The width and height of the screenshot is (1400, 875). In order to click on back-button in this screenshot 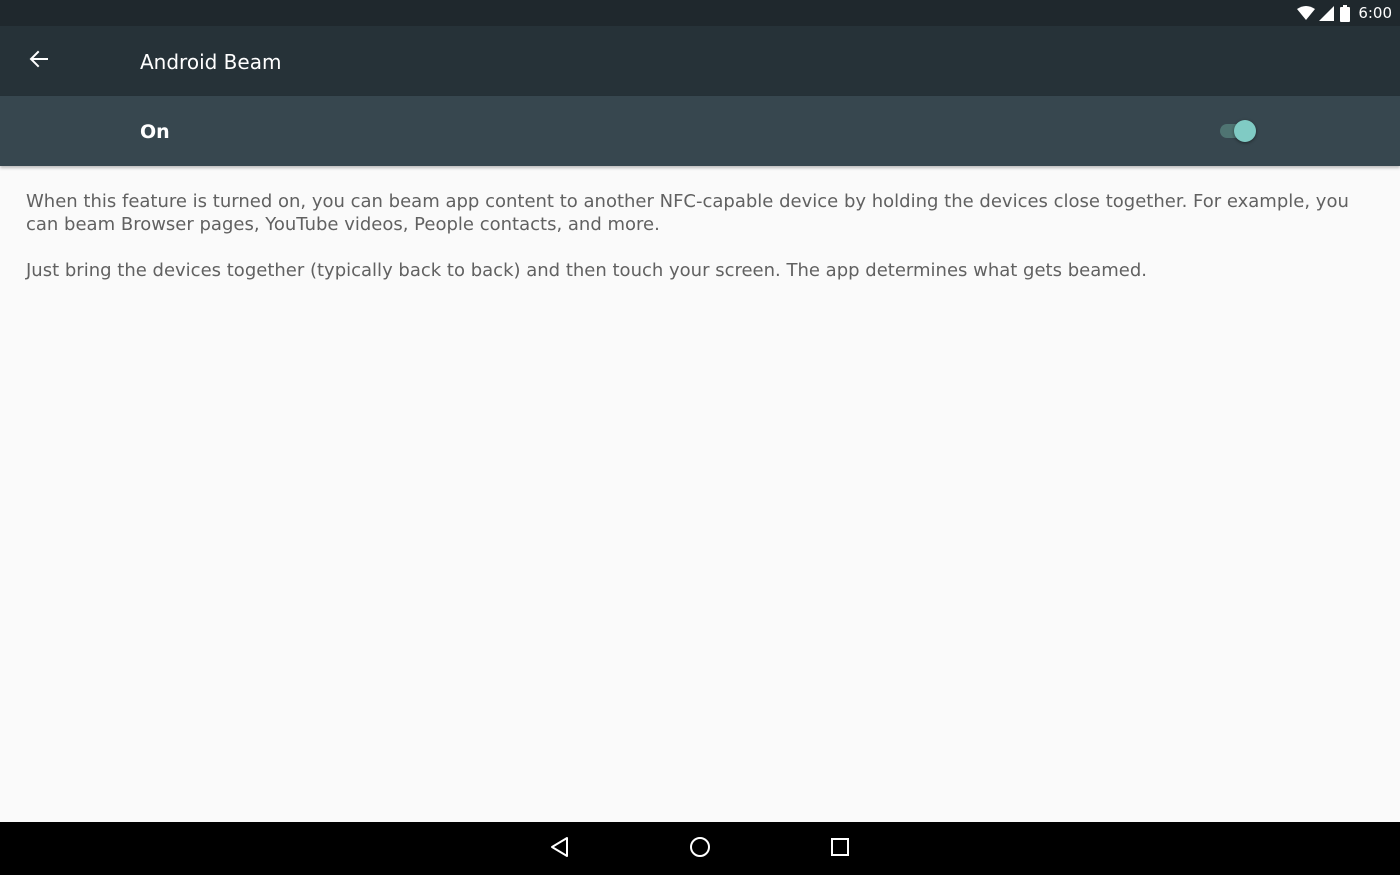, I will do `click(39, 61)`.